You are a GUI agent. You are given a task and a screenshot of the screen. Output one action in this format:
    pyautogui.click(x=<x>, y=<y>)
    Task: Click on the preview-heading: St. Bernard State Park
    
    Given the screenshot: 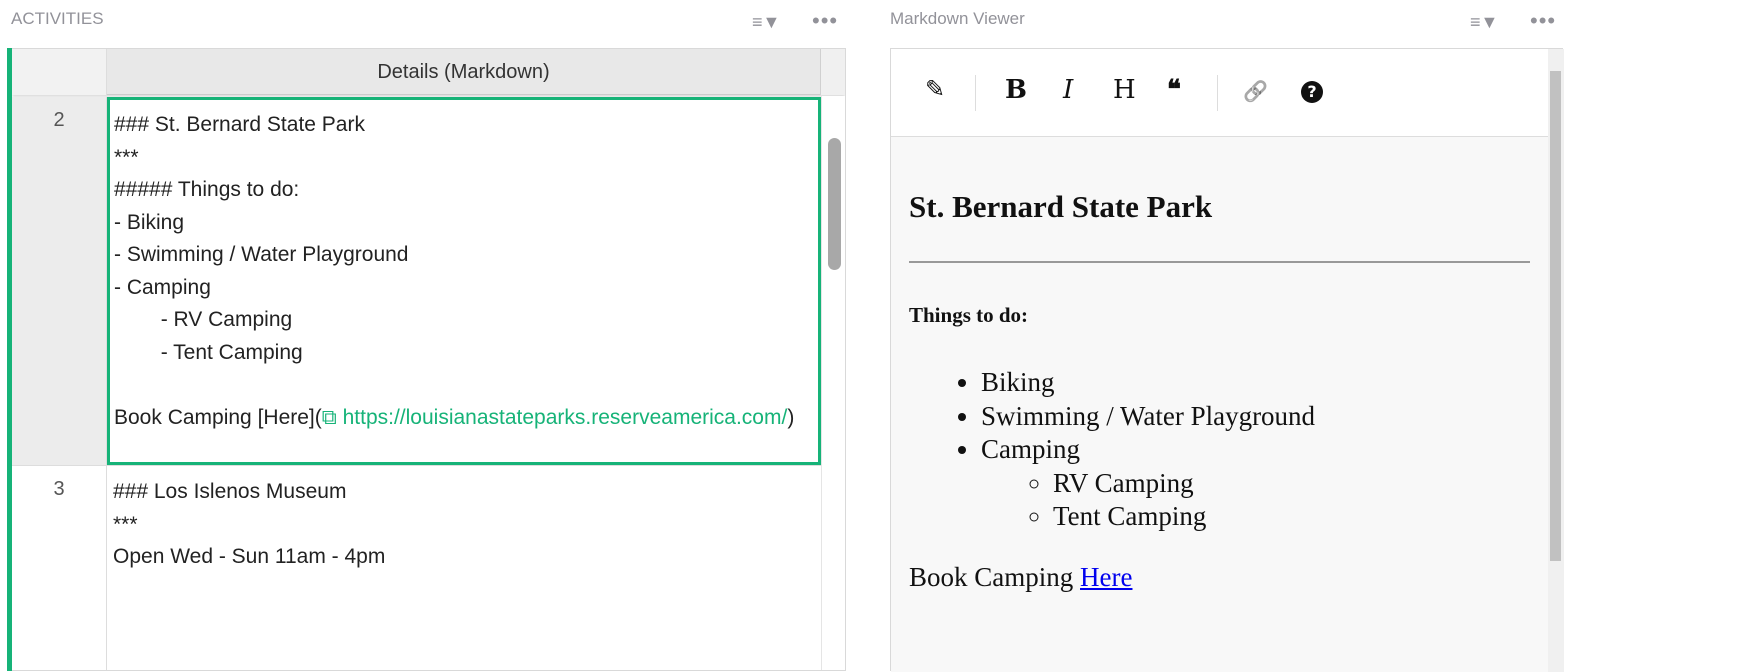 What is the action you would take?
    pyautogui.click(x=1061, y=206)
    